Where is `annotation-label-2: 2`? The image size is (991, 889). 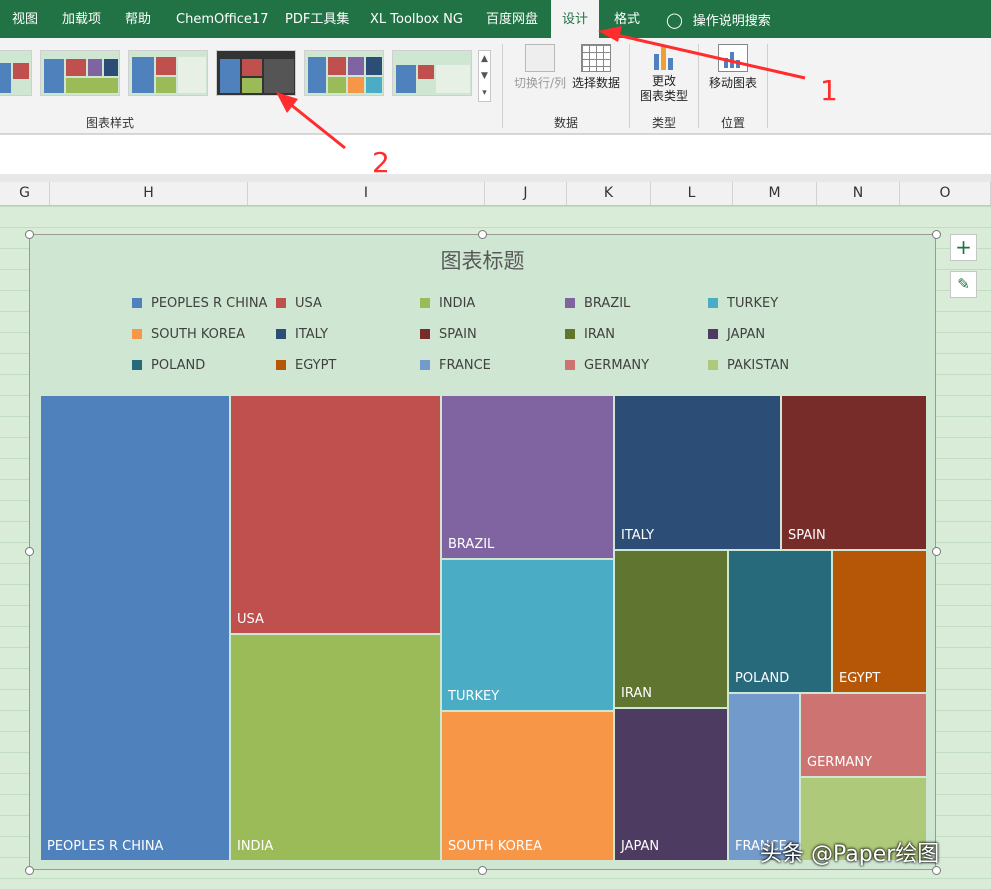 annotation-label-2: 2 is located at coordinates (381, 162).